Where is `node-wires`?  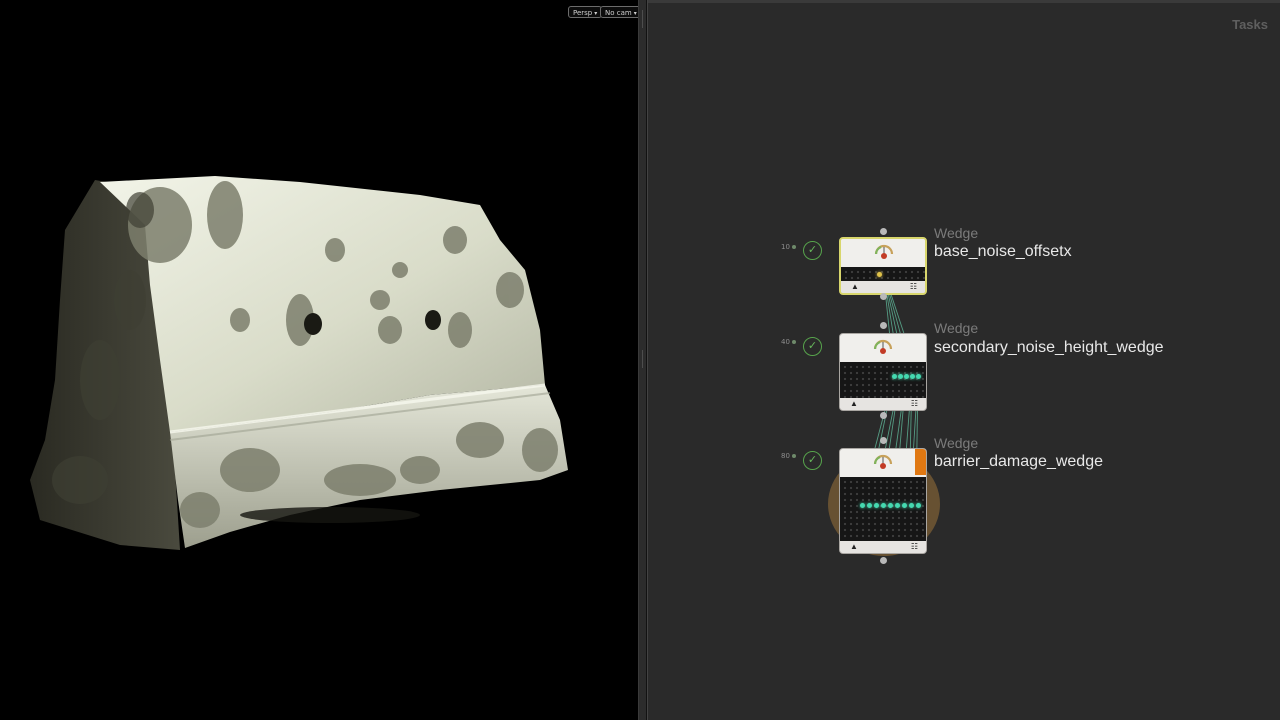
node-wires is located at coordinates (889, 387).